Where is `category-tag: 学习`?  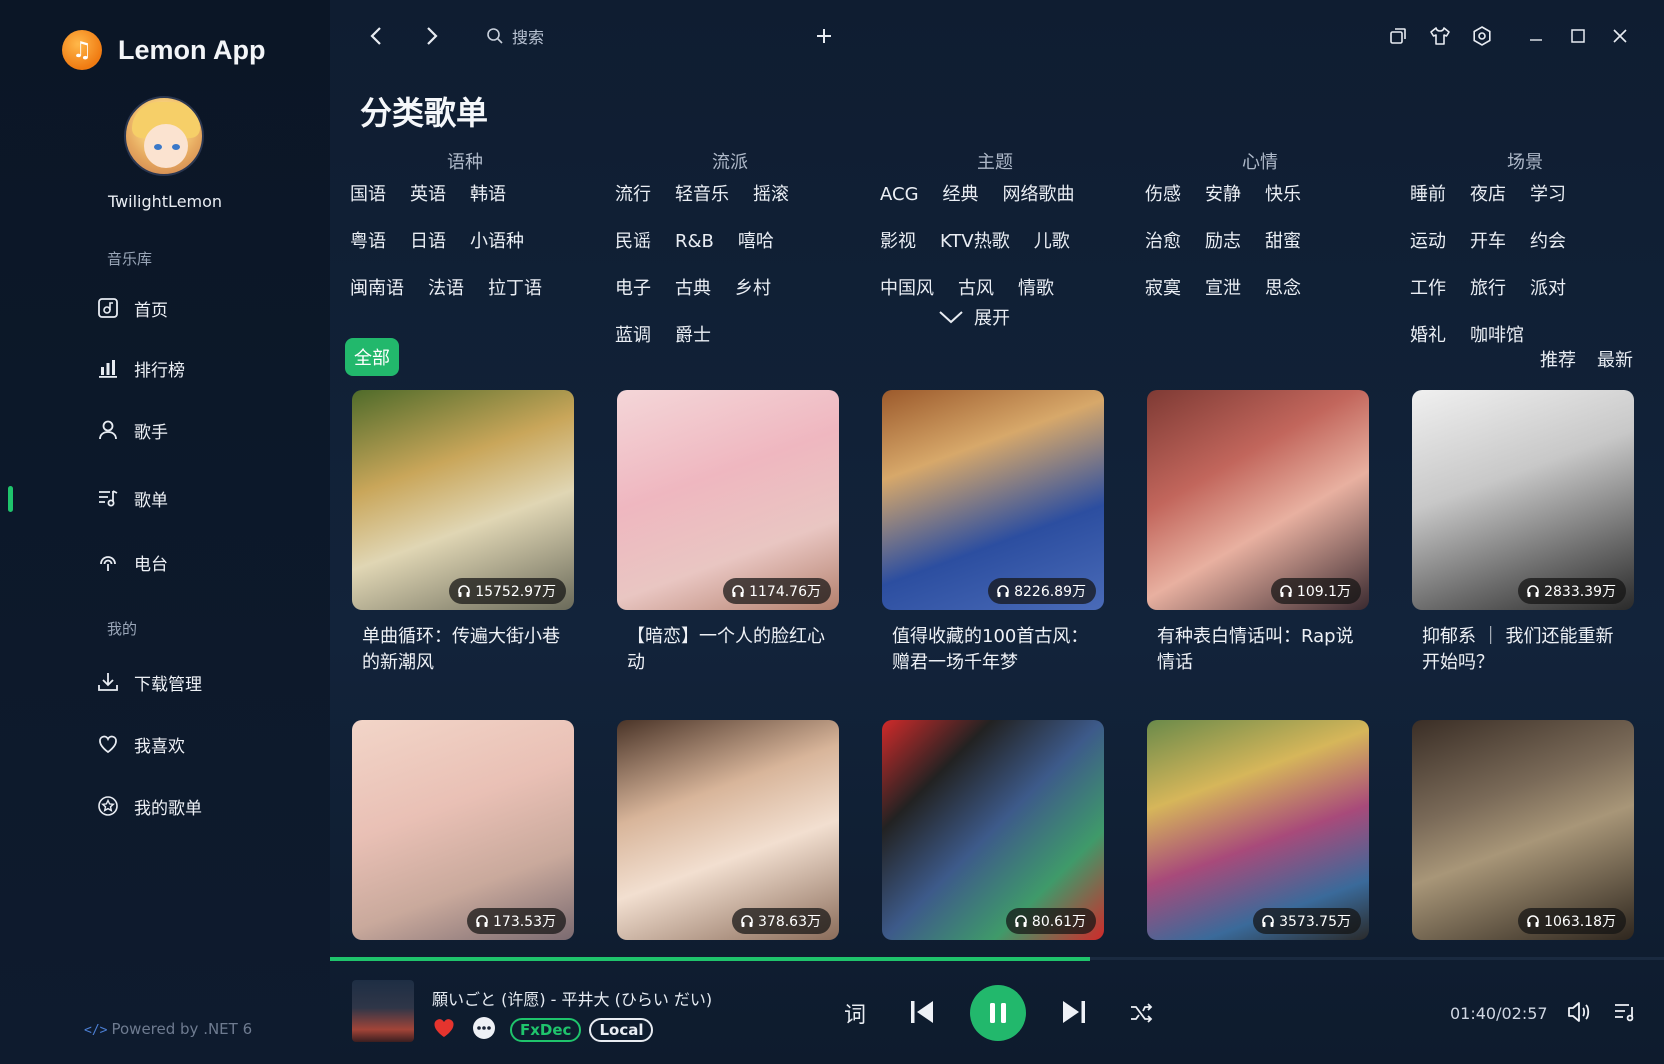
category-tag: 学习 is located at coordinates (1548, 203).